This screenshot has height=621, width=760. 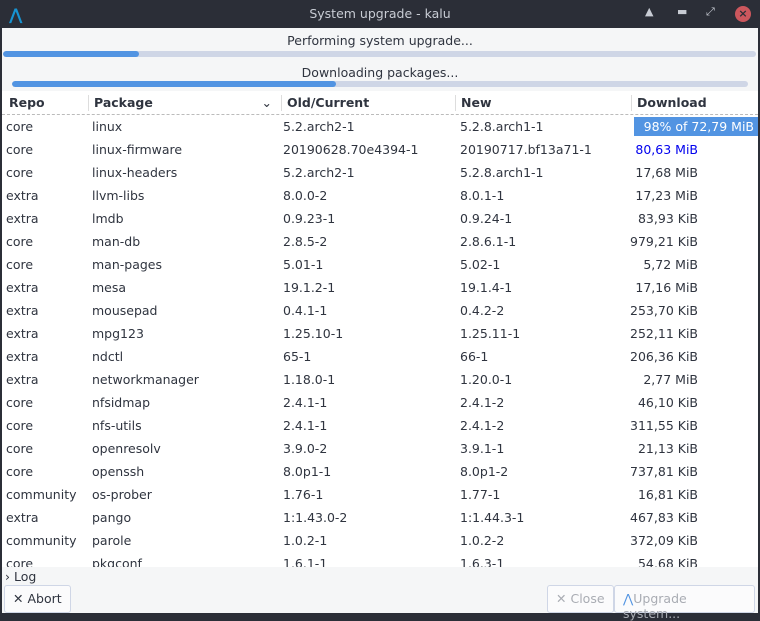 What do you see at coordinates (649, 11) in the screenshot?
I see `shade-icon: ▲` at bounding box center [649, 11].